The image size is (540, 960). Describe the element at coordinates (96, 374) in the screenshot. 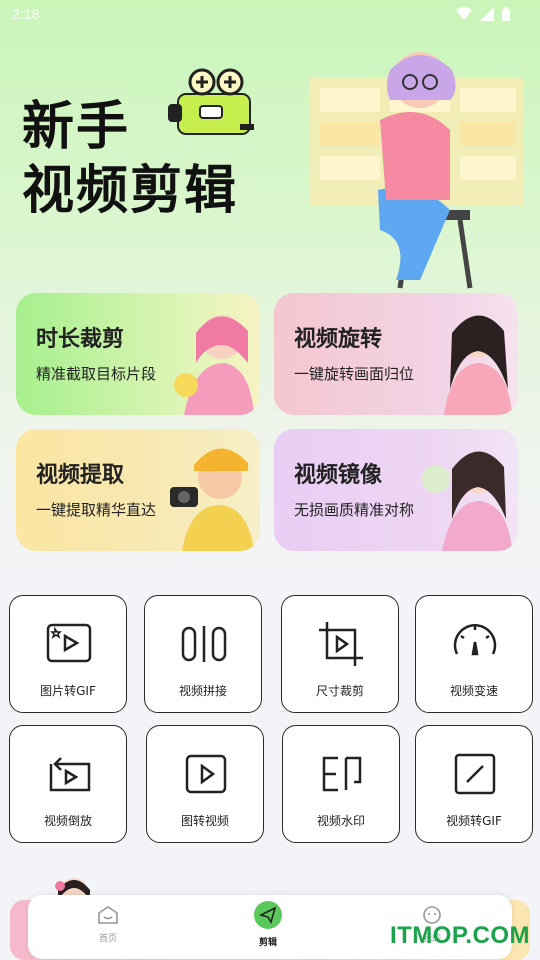

I see `feature-card-subtitle: 精准截取目标片段` at that location.